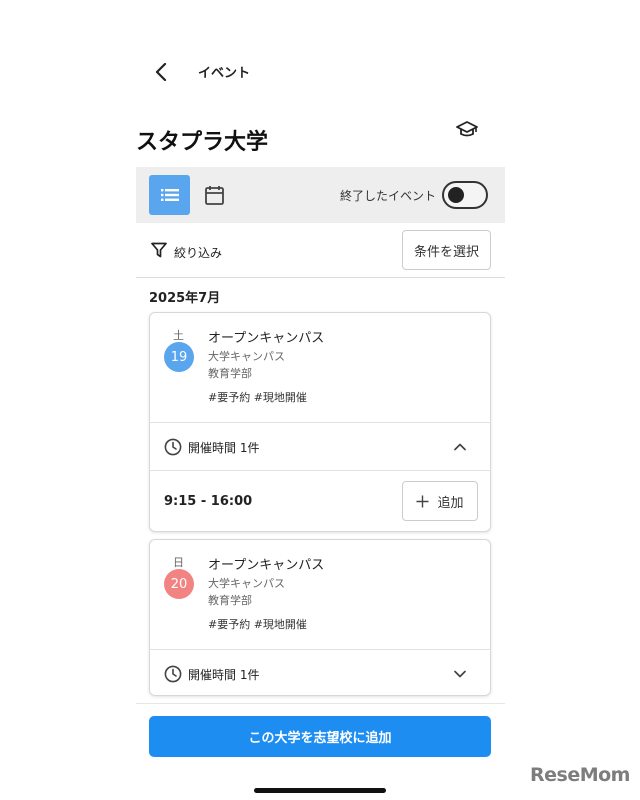 The height and width of the screenshot is (800, 640). Describe the element at coordinates (460, 447) in the screenshot. I see `chevron-up-icon` at that location.